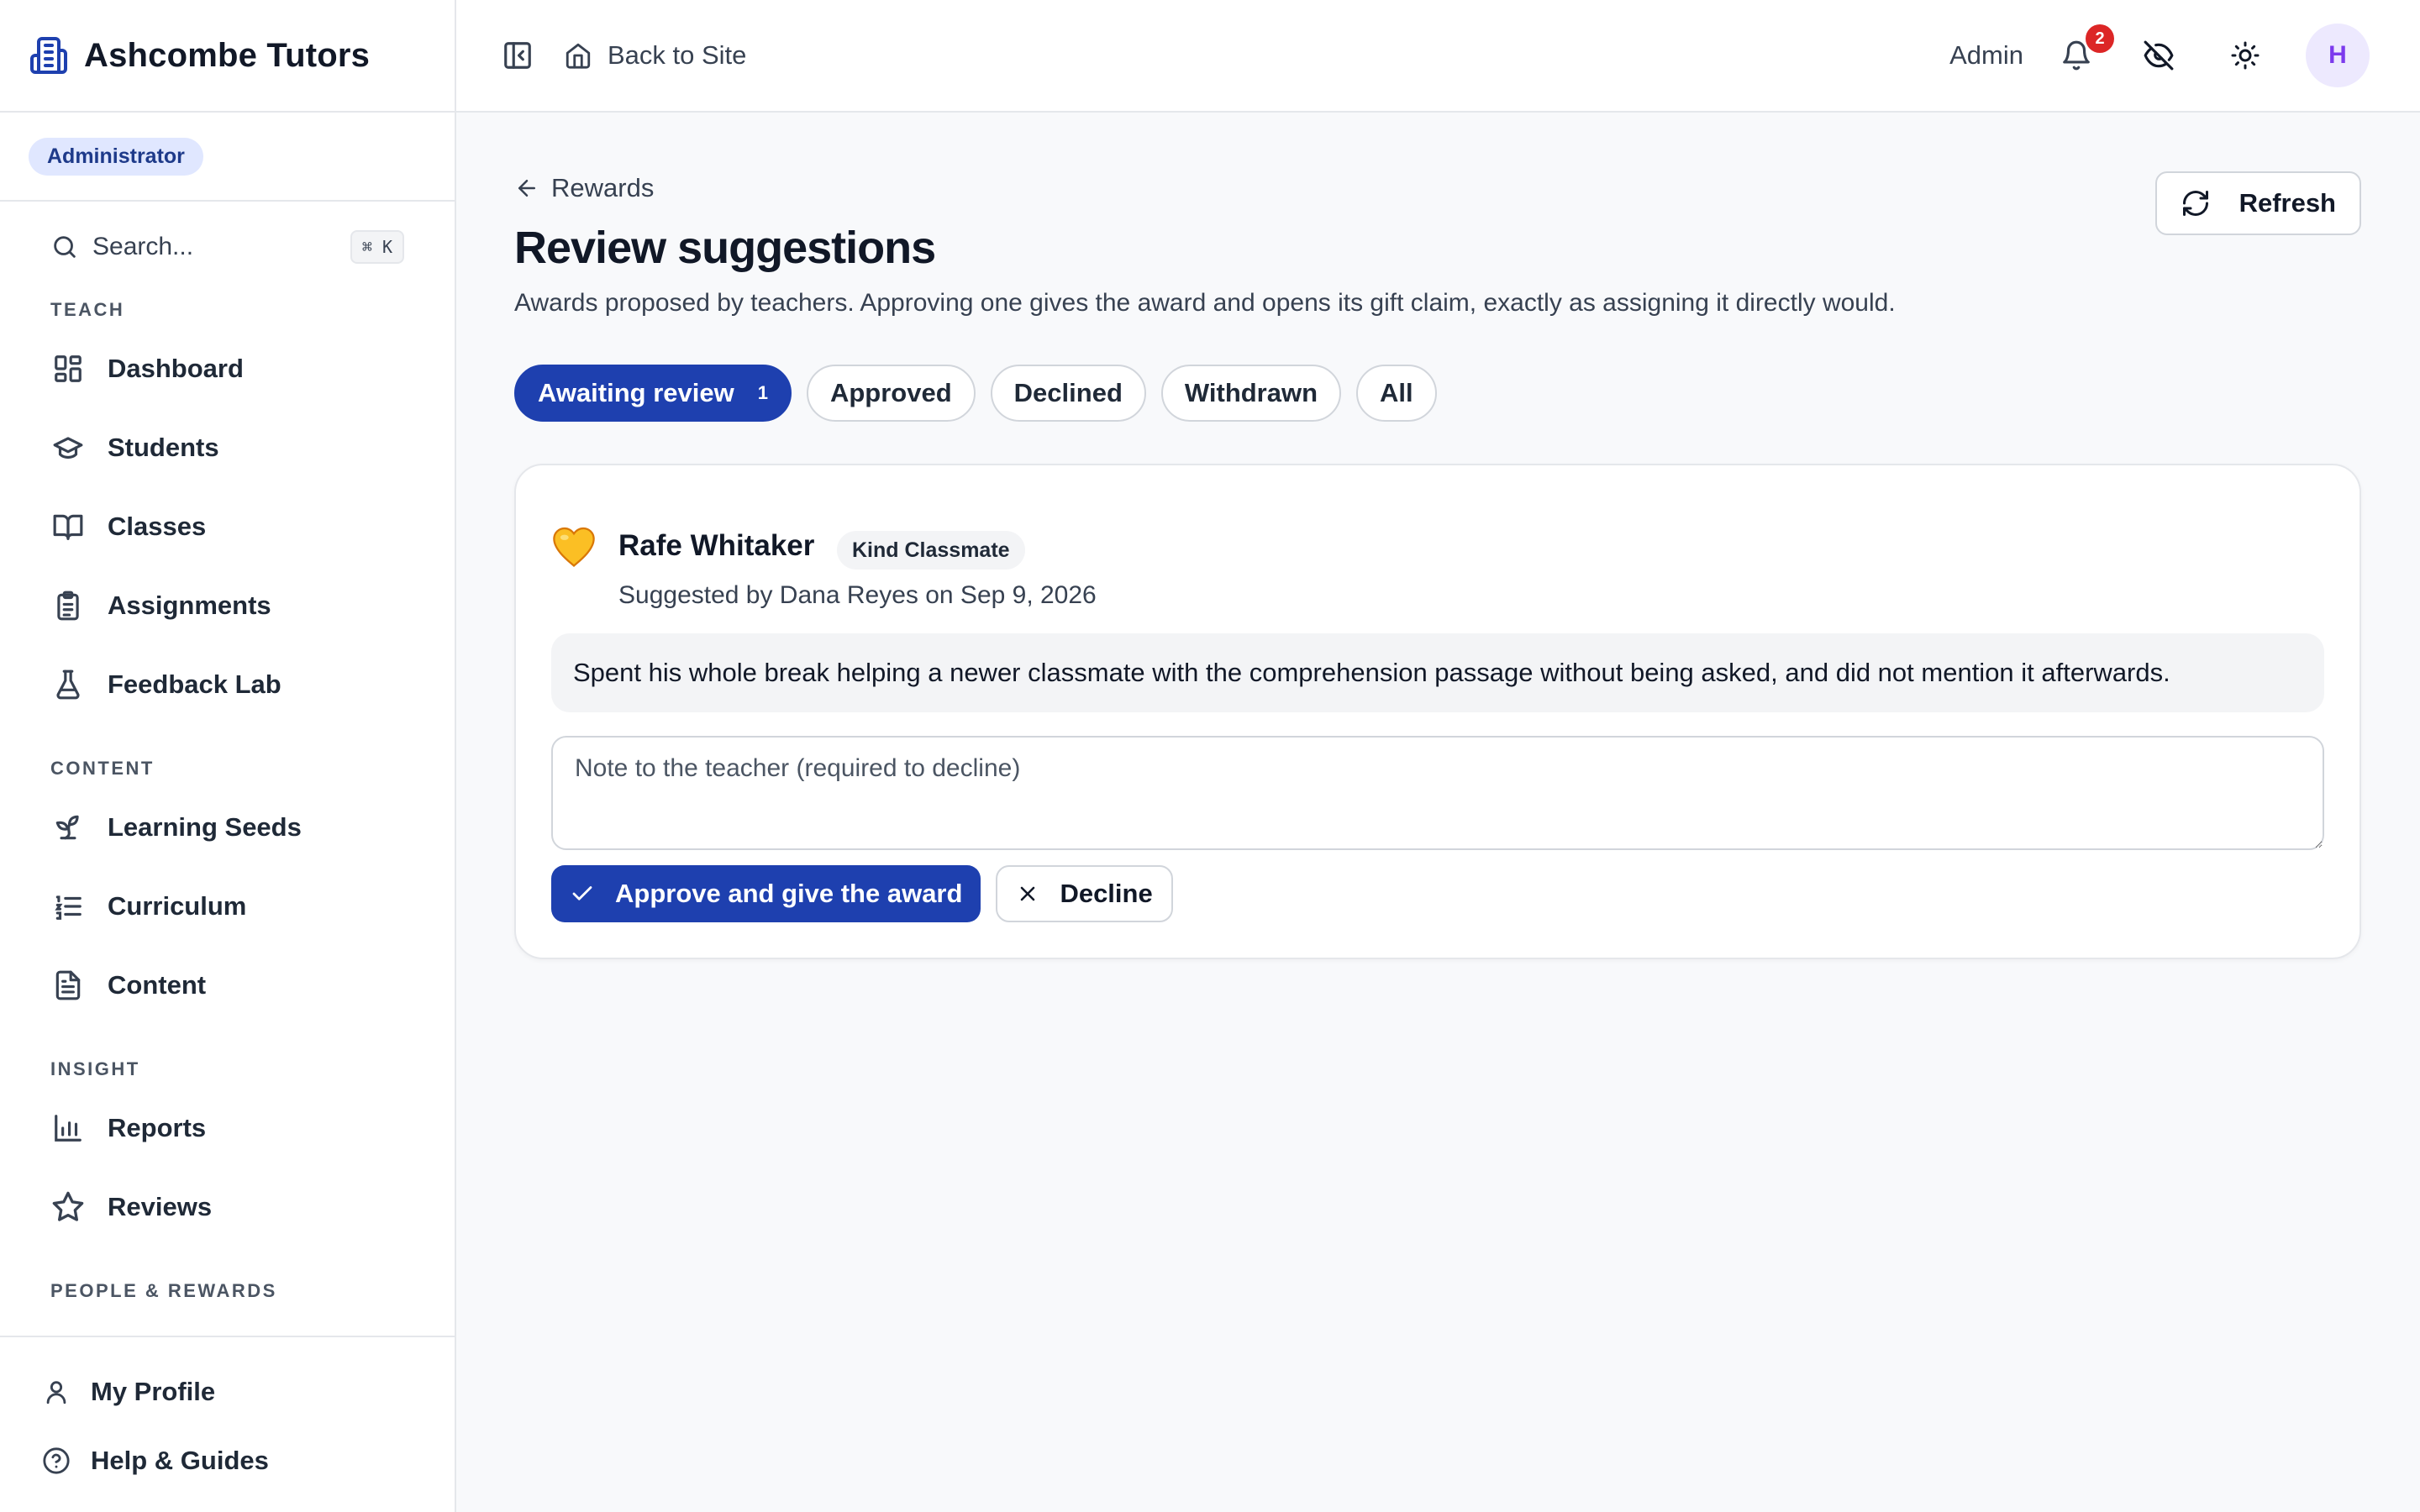  I want to click on sidebar-item-label: Classes, so click(157, 526).